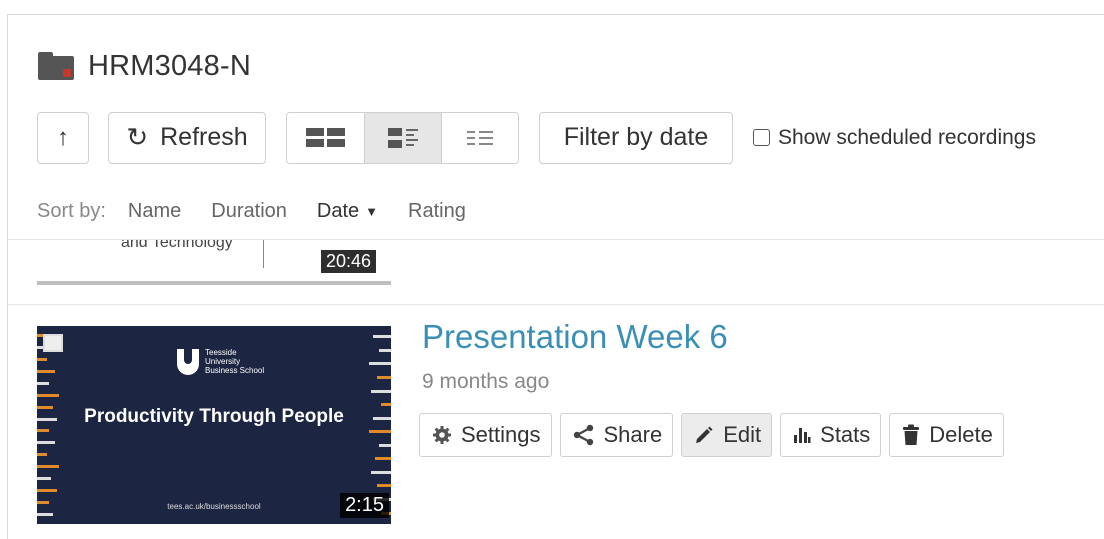 The image size is (1104, 539). I want to click on sort-bar: Sort by: Name Duration Date ▼ Rating, so click(266, 211).